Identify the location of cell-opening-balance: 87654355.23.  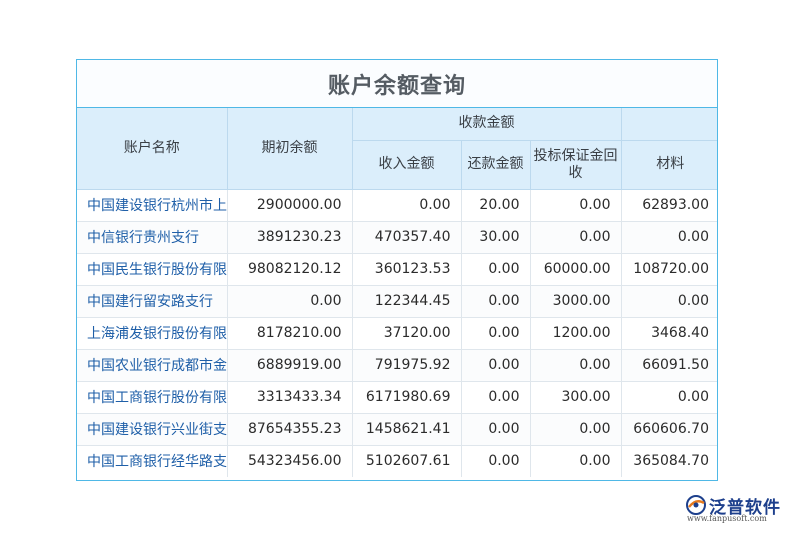
(290, 429).